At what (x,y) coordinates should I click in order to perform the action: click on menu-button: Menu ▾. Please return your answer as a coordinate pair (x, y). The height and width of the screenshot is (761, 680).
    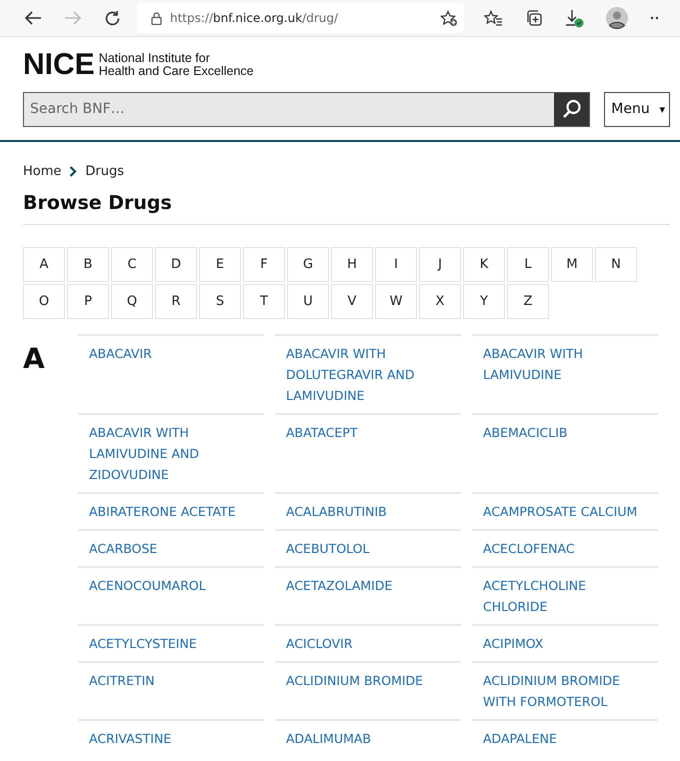
    Looking at the image, I should click on (637, 109).